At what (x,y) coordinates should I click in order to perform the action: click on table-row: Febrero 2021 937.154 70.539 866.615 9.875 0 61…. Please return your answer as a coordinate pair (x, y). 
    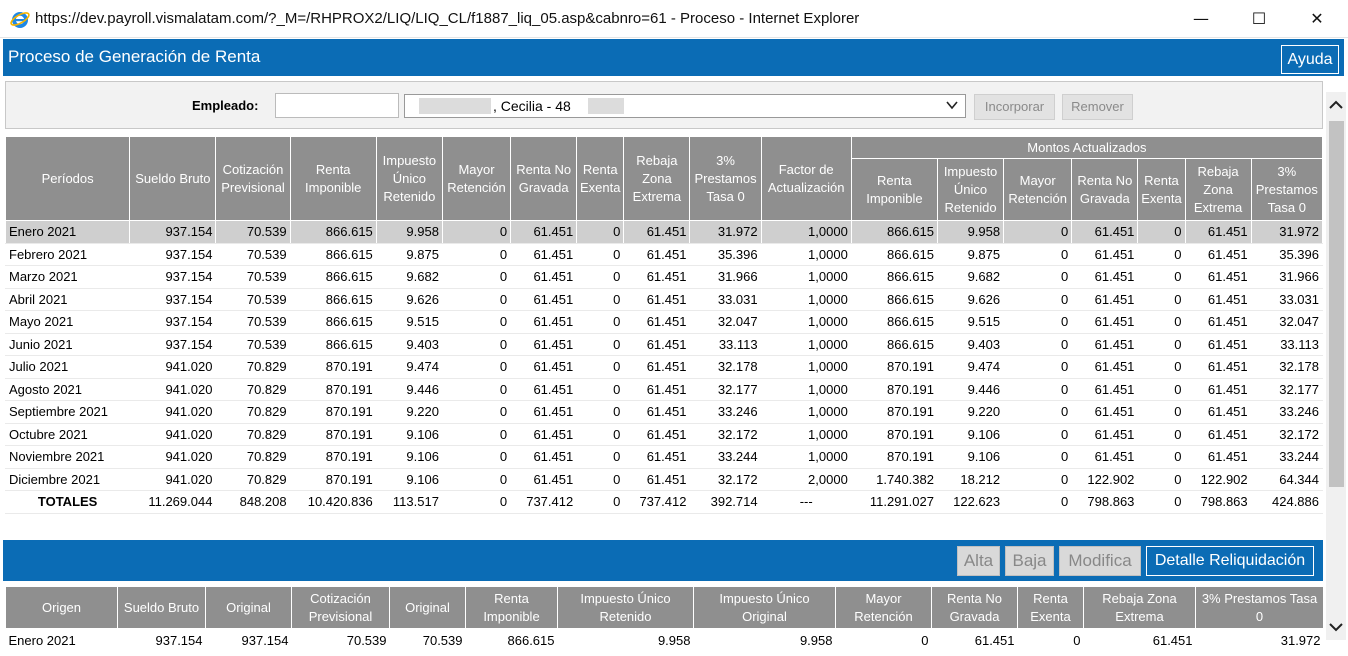
    Looking at the image, I should click on (664, 254).